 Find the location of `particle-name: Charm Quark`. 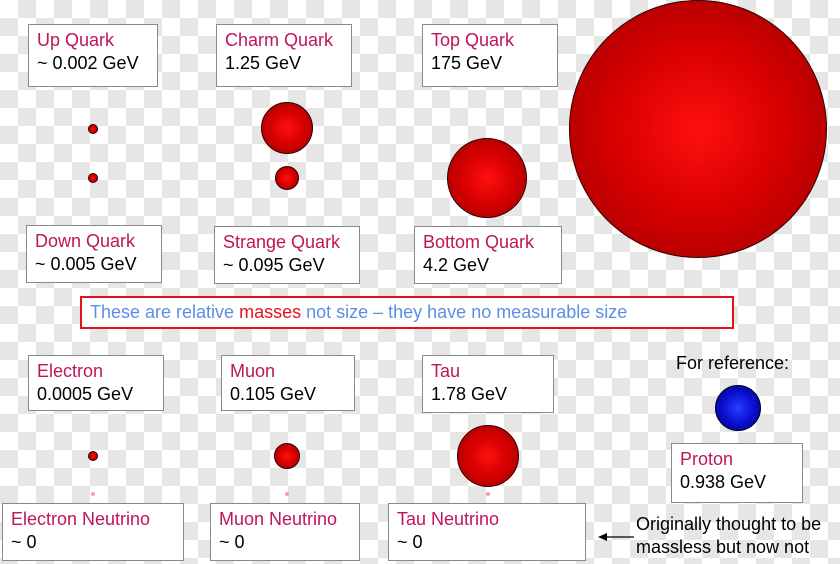

particle-name: Charm Quark is located at coordinates (279, 40).